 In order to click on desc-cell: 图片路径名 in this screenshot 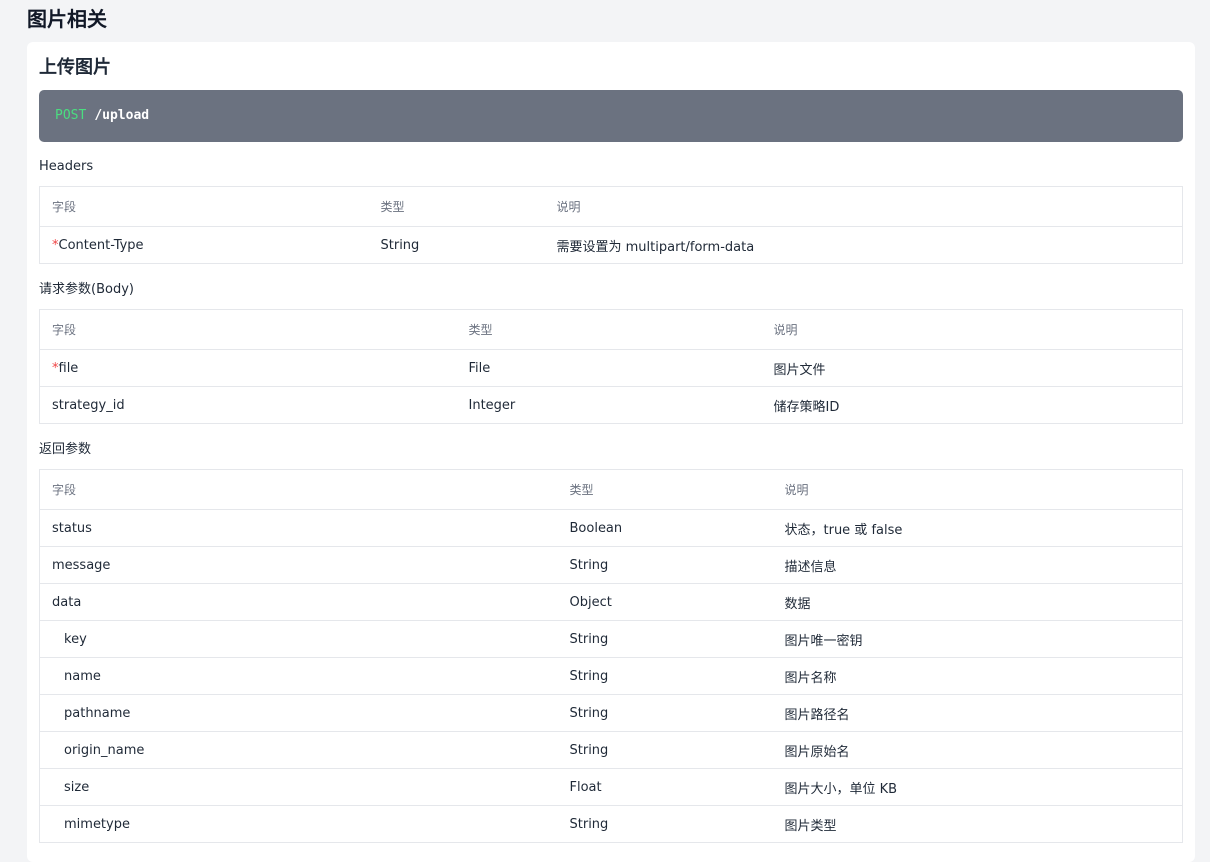, I will do `click(977, 713)`.